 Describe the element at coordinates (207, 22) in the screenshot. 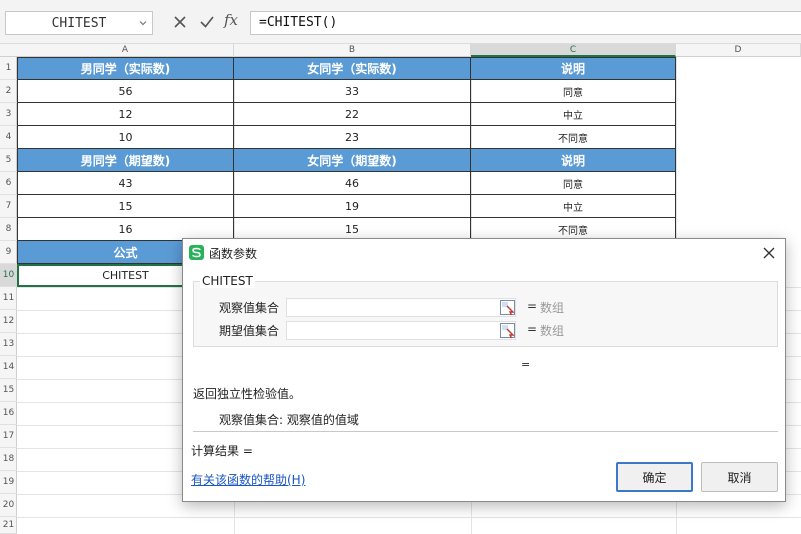

I see `check-icon` at that location.